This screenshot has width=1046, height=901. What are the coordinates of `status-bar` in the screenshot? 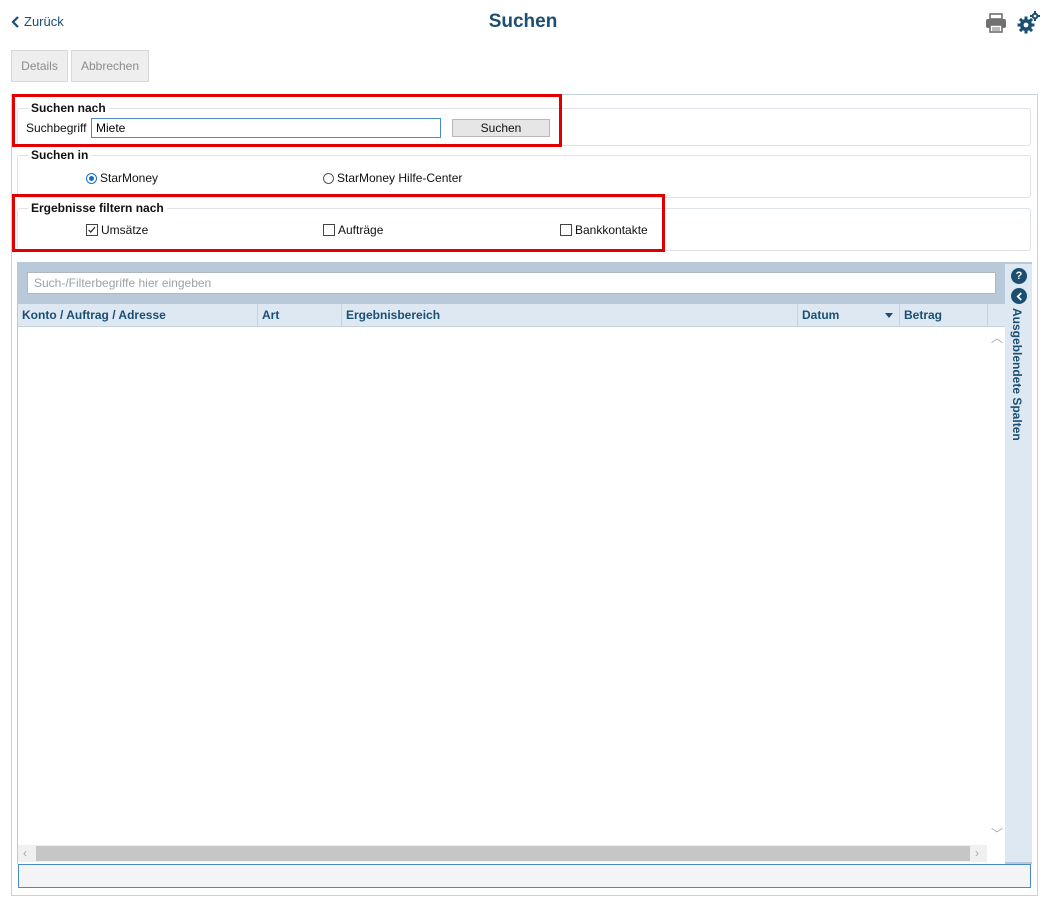 It's located at (524, 876).